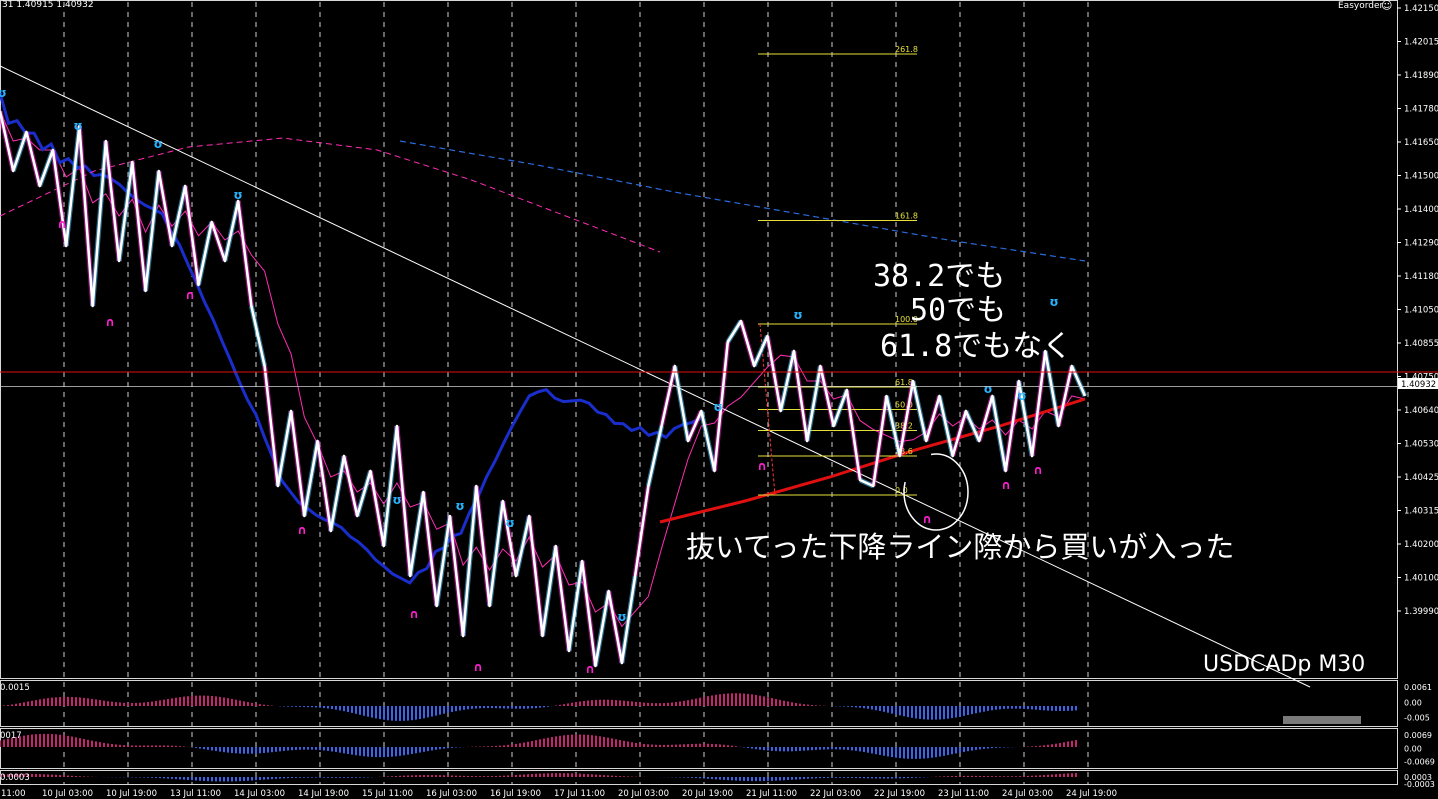  What do you see at coordinates (579, 794) in the screenshot?
I see `x-tick-label: 17 Jul 11:00` at bounding box center [579, 794].